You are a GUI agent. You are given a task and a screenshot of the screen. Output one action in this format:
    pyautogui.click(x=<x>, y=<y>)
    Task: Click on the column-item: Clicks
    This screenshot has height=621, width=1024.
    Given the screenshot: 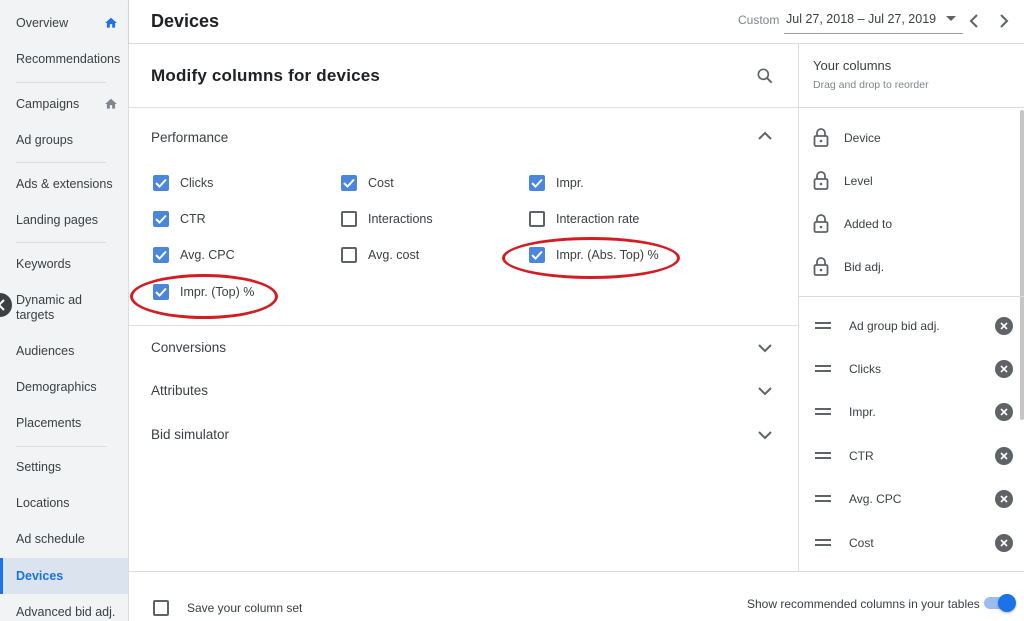 What is the action you would take?
    pyautogui.click(x=914, y=369)
    